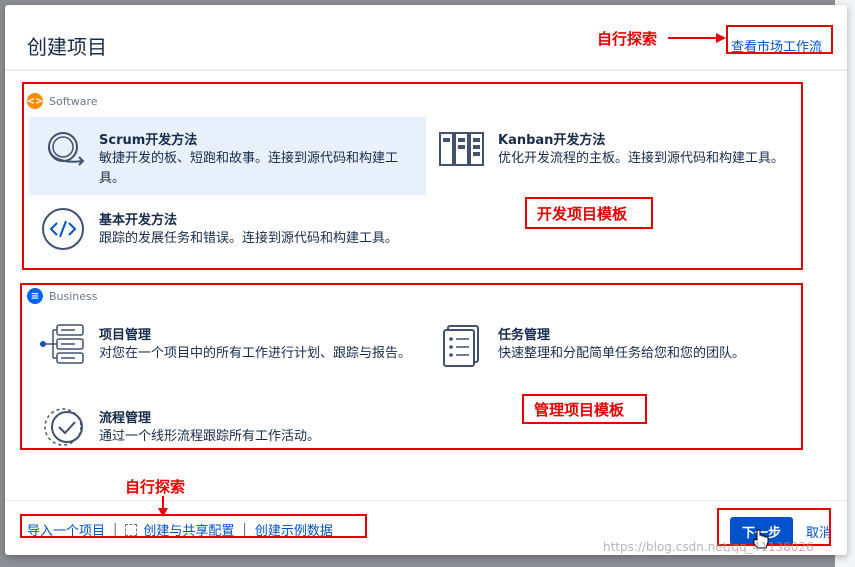  I want to click on annotation-explore-top: 自行探索, so click(627, 39).